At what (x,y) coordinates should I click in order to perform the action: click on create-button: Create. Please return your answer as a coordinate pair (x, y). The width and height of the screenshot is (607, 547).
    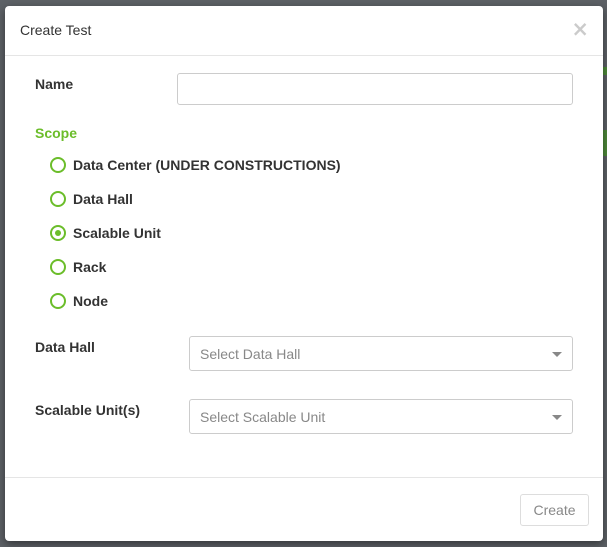
    Looking at the image, I should click on (554, 510).